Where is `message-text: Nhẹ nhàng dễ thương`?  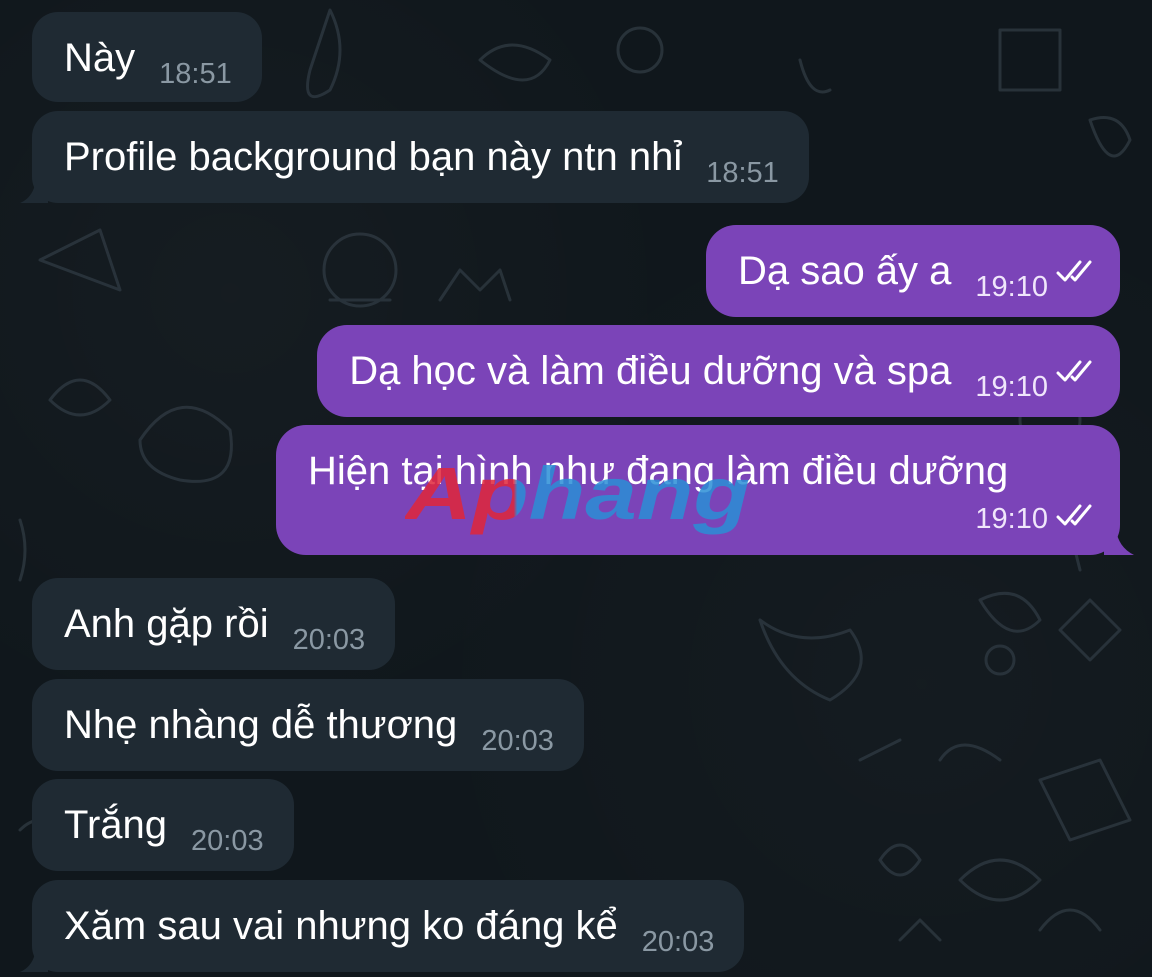
message-text: Nhẹ nhàng dễ thương is located at coordinates (261, 725).